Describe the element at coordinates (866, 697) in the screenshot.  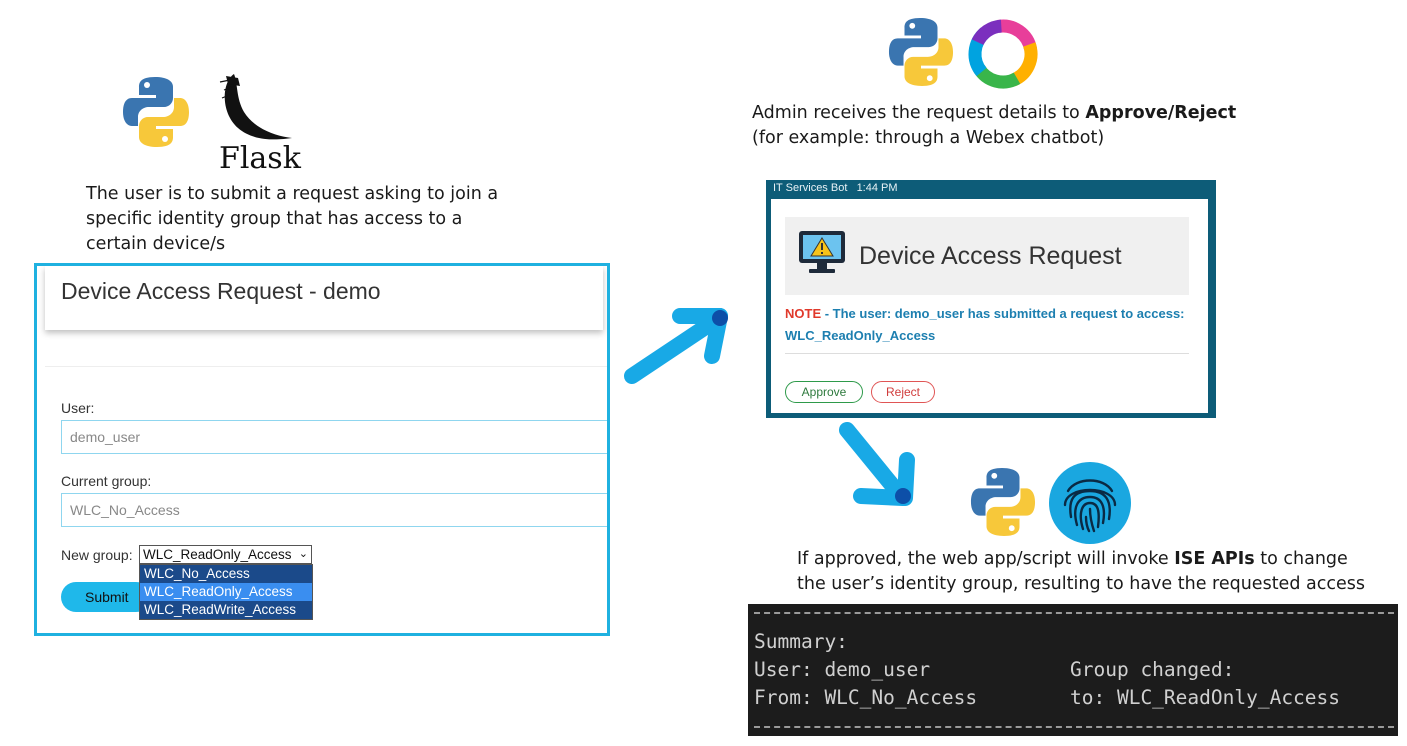
I see `summary-from: From: WLC_No_Access` at that location.